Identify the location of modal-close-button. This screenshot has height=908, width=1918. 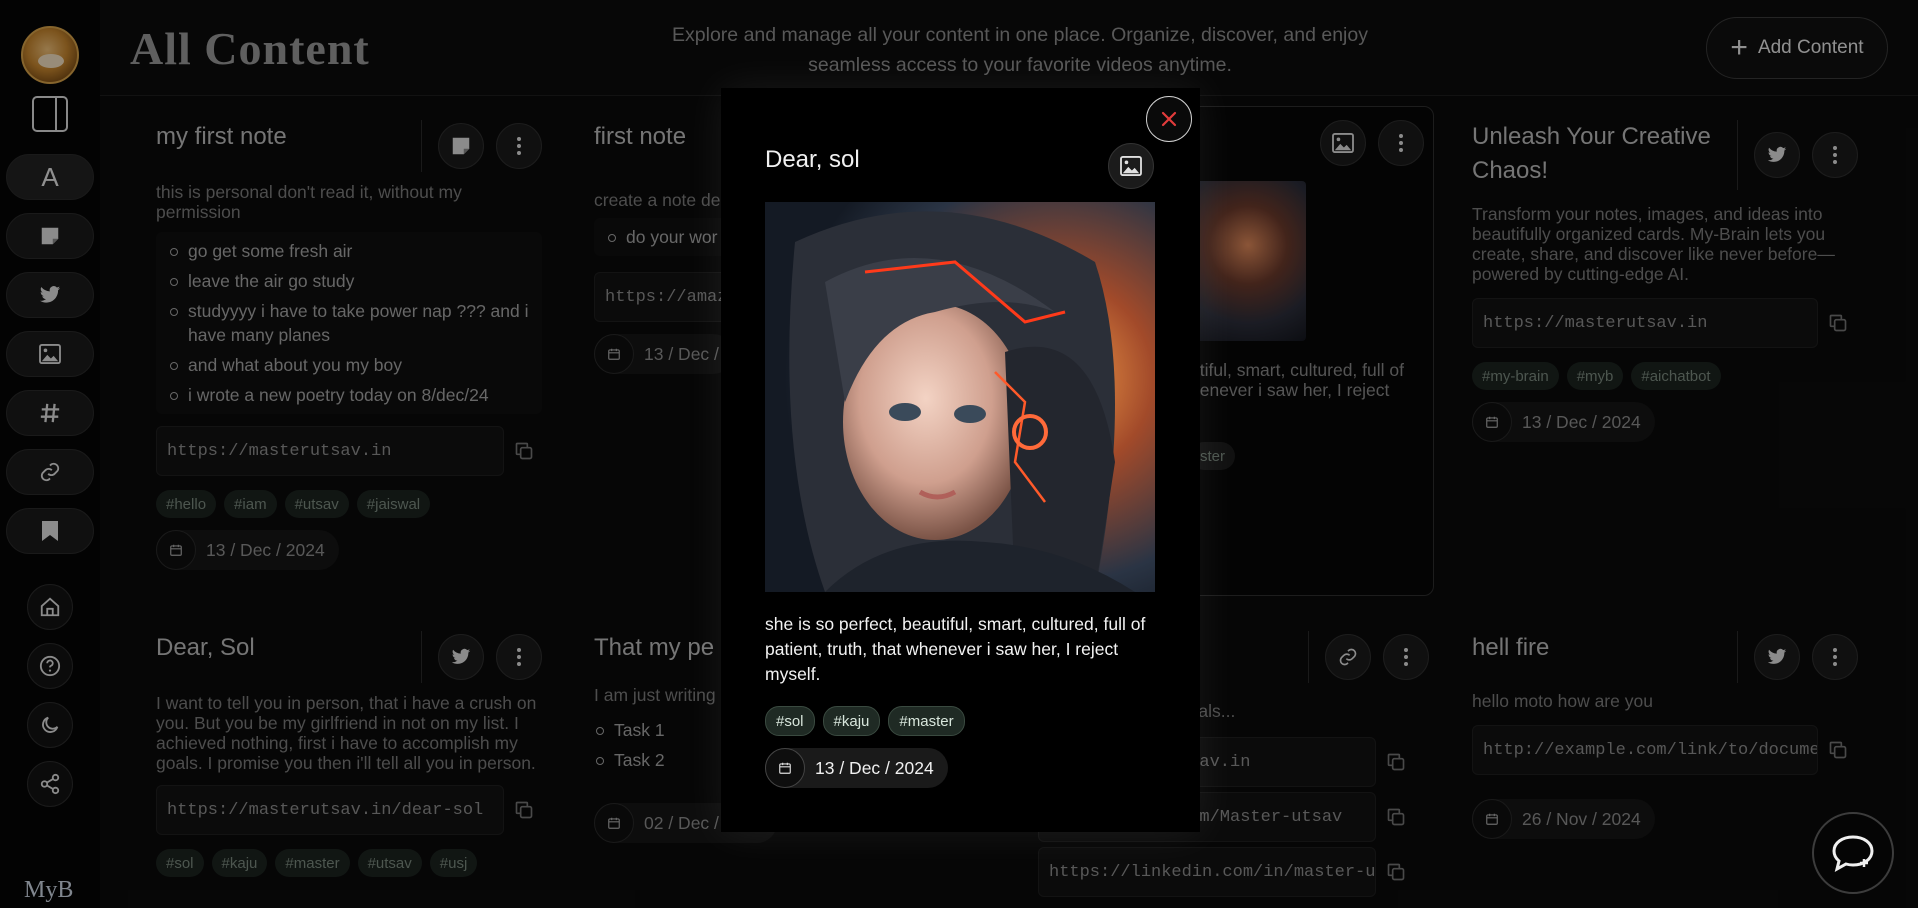
(1169, 119).